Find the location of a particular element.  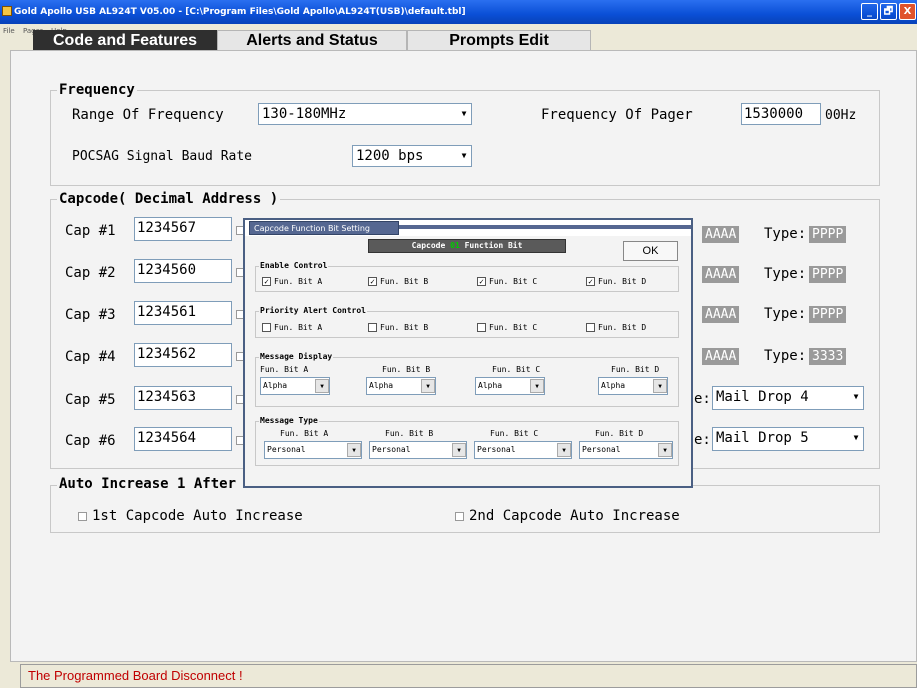

priority-bit-a: Fun. Bit A is located at coordinates (292, 327).